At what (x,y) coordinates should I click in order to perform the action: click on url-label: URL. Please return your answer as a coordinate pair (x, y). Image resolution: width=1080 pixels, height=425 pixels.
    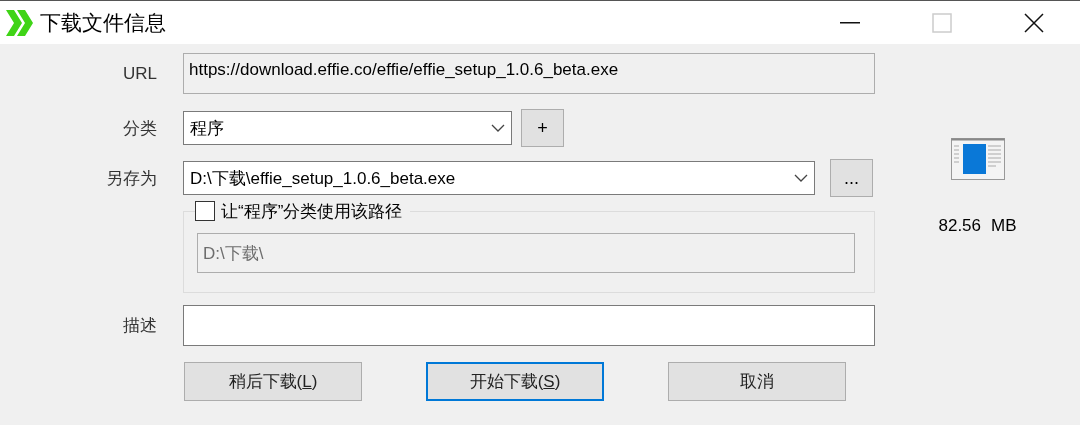
    Looking at the image, I should click on (140, 73).